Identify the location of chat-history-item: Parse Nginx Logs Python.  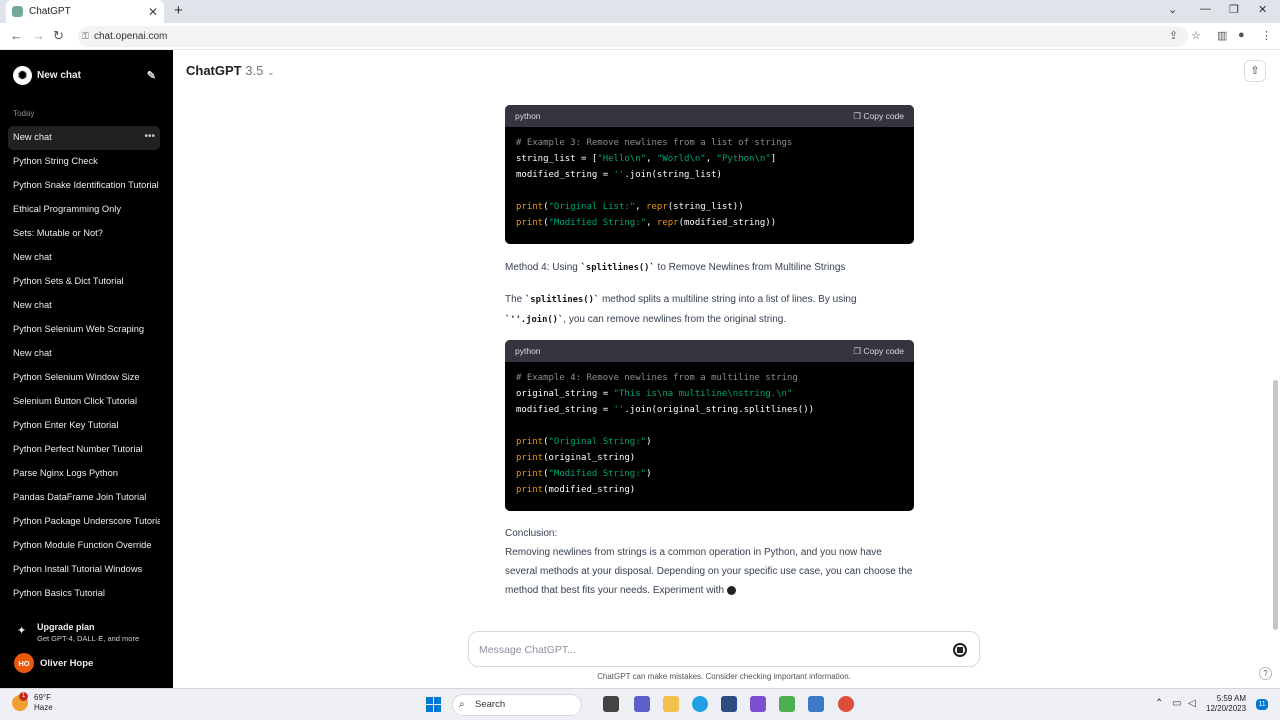
(84, 474).